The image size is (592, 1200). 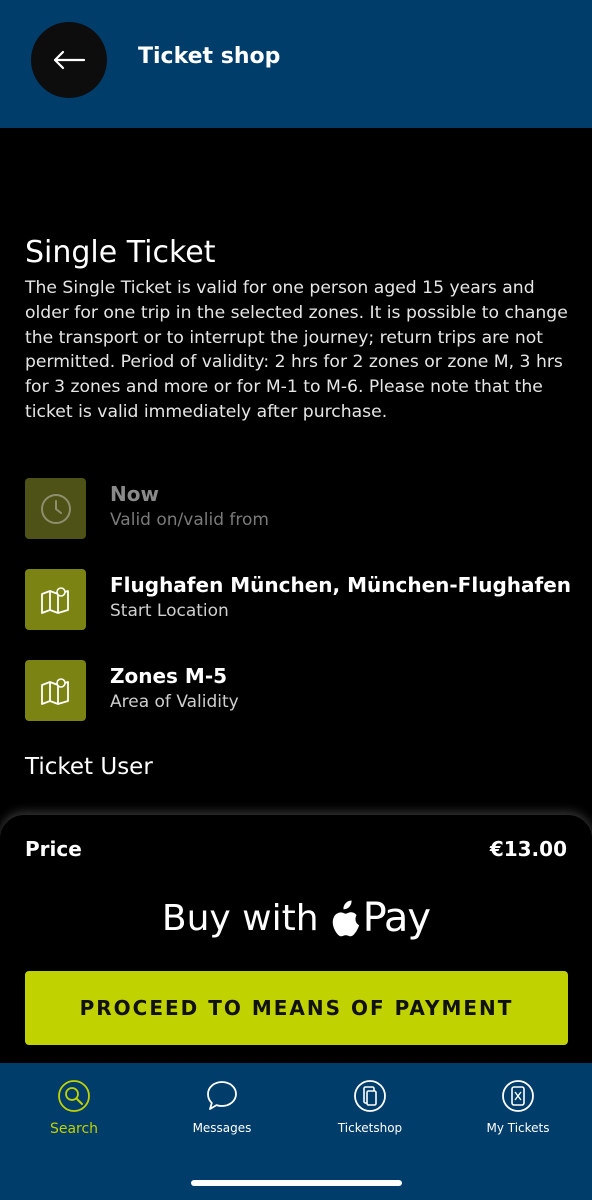 What do you see at coordinates (240, 918) in the screenshot?
I see `apple-pay-prefix: Buy with` at bounding box center [240, 918].